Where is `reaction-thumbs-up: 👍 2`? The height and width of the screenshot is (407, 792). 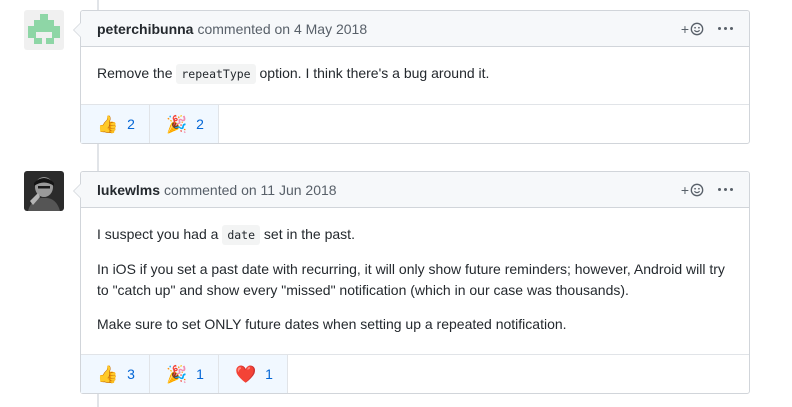 reaction-thumbs-up: 👍 2 is located at coordinates (115, 124).